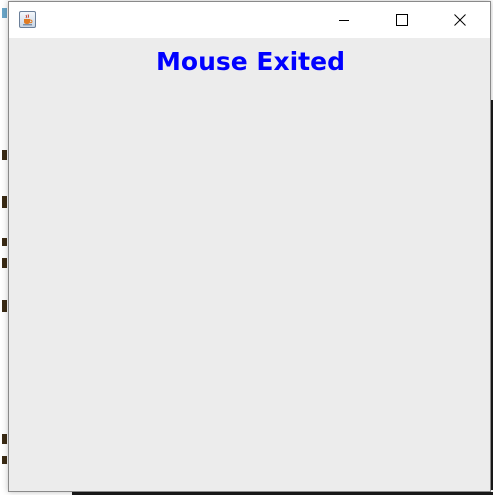  Describe the element at coordinates (250, 61) in the screenshot. I see `mouse-status-label: Mouse Exited` at that location.